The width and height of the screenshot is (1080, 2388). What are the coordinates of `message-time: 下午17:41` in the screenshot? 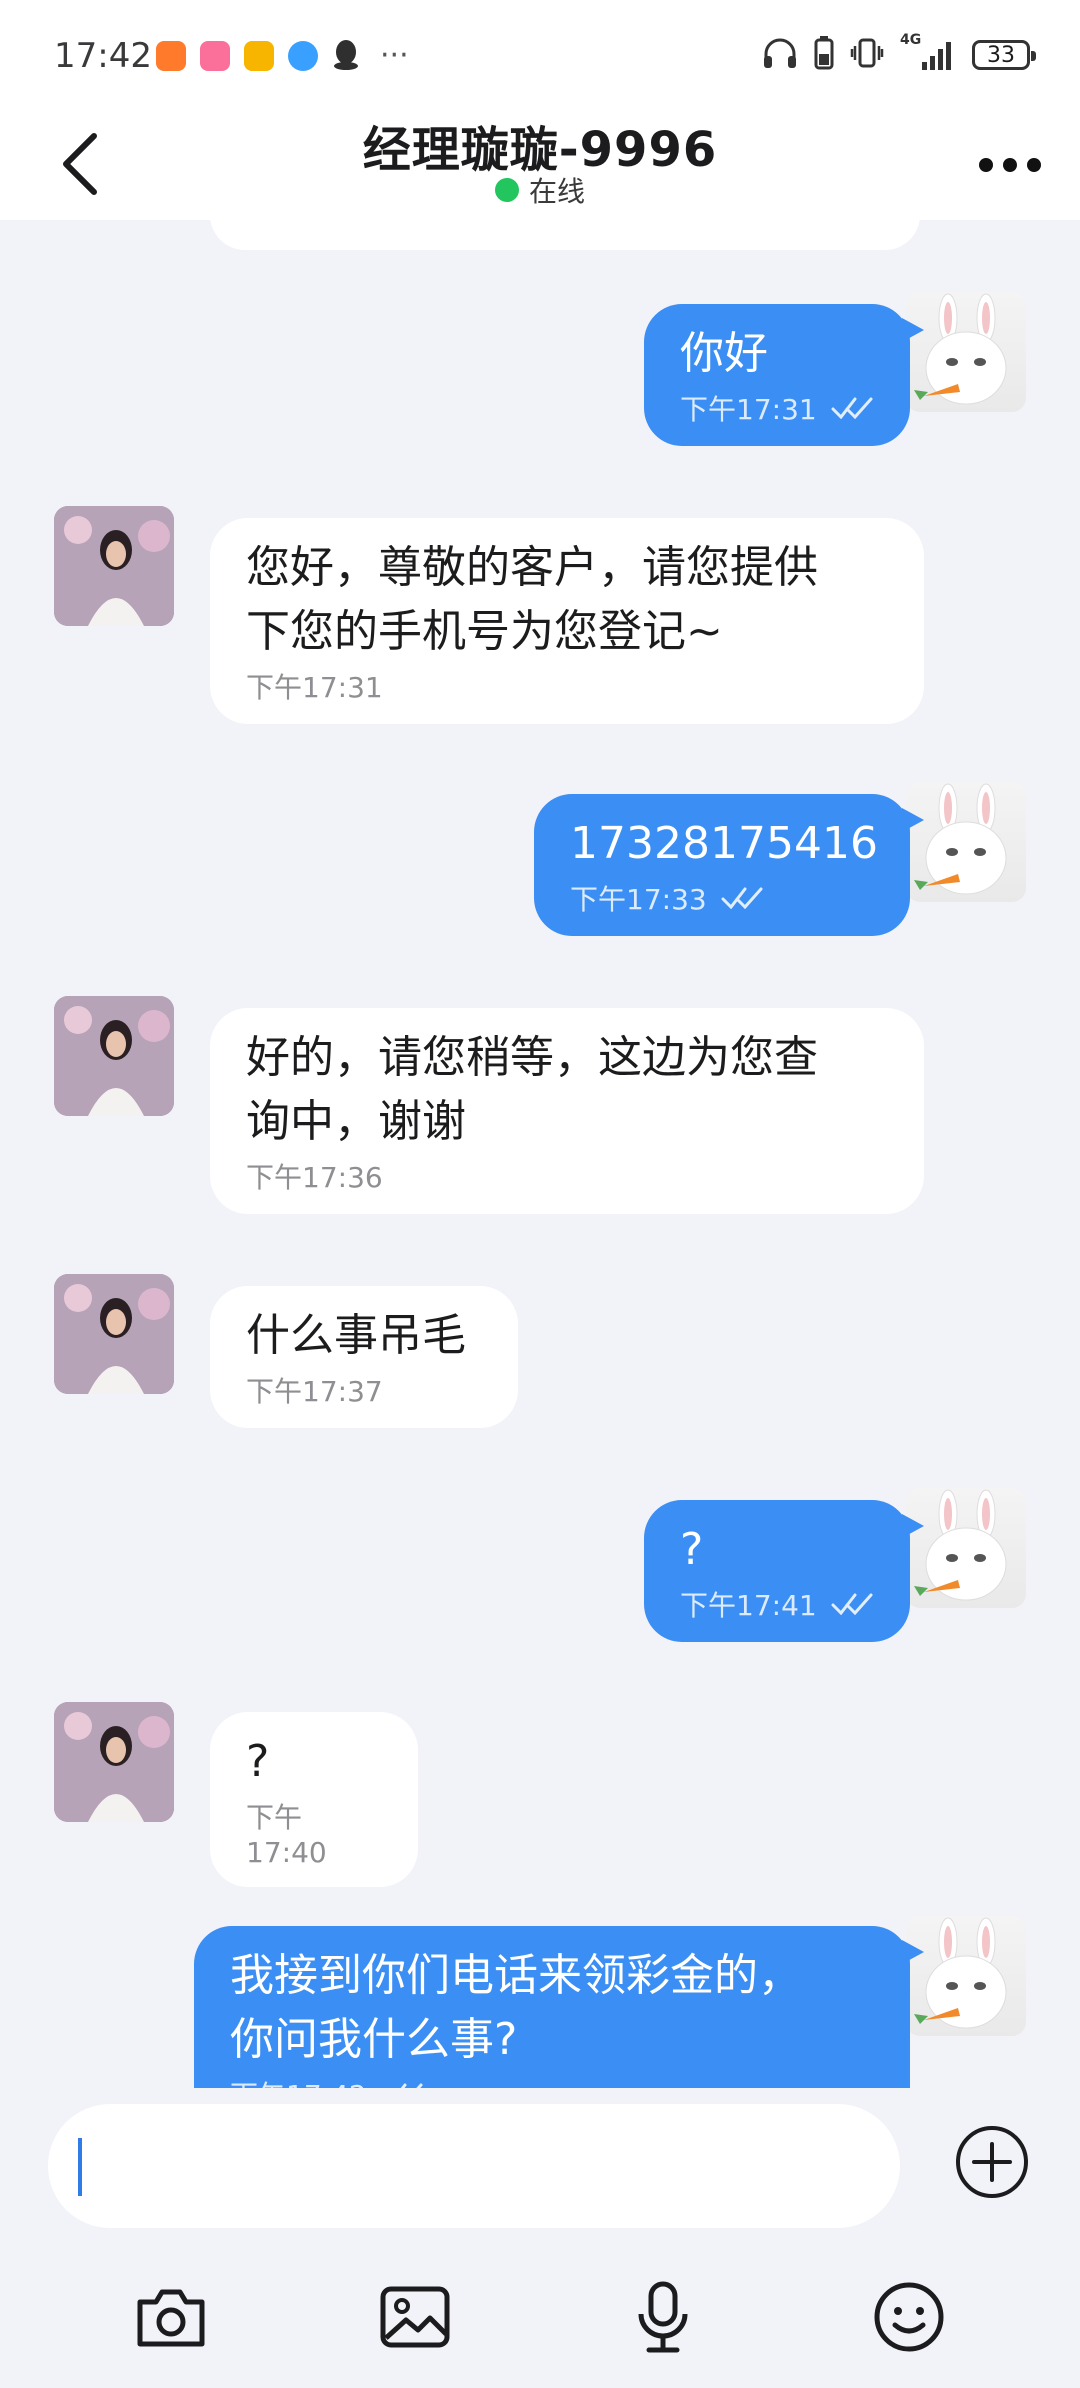 It's located at (748, 1605).